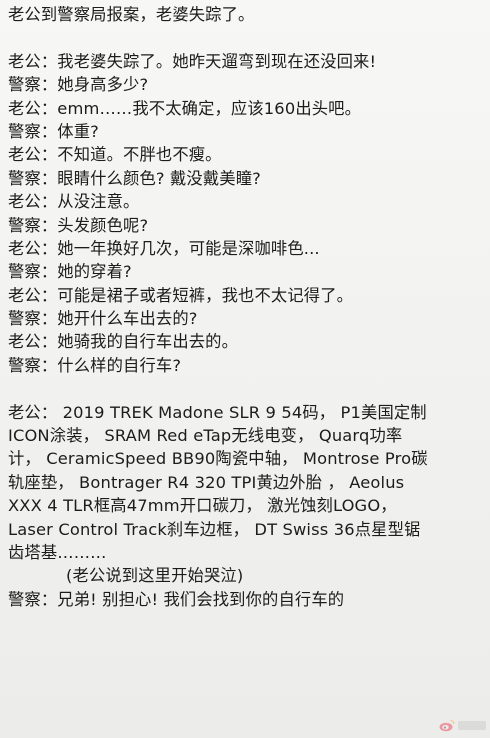  I want to click on dialogue-line: 老公：emm……我不太确定，应该160出头吧。, so click(247, 108).